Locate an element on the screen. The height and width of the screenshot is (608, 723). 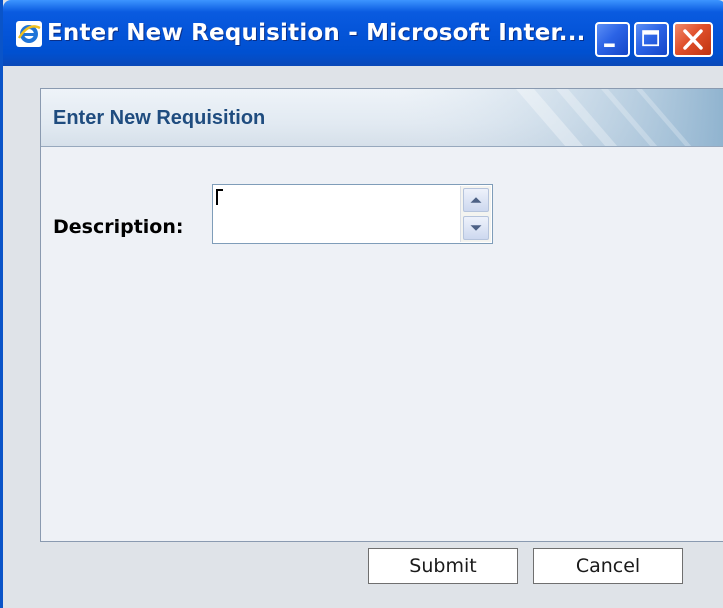
submit-button: Submit is located at coordinates (443, 566).